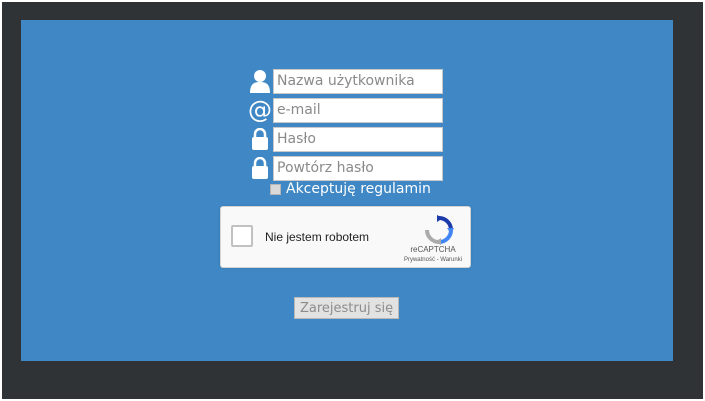  What do you see at coordinates (439, 230) in the screenshot?
I see `recaptcha-logo-icon` at bounding box center [439, 230].